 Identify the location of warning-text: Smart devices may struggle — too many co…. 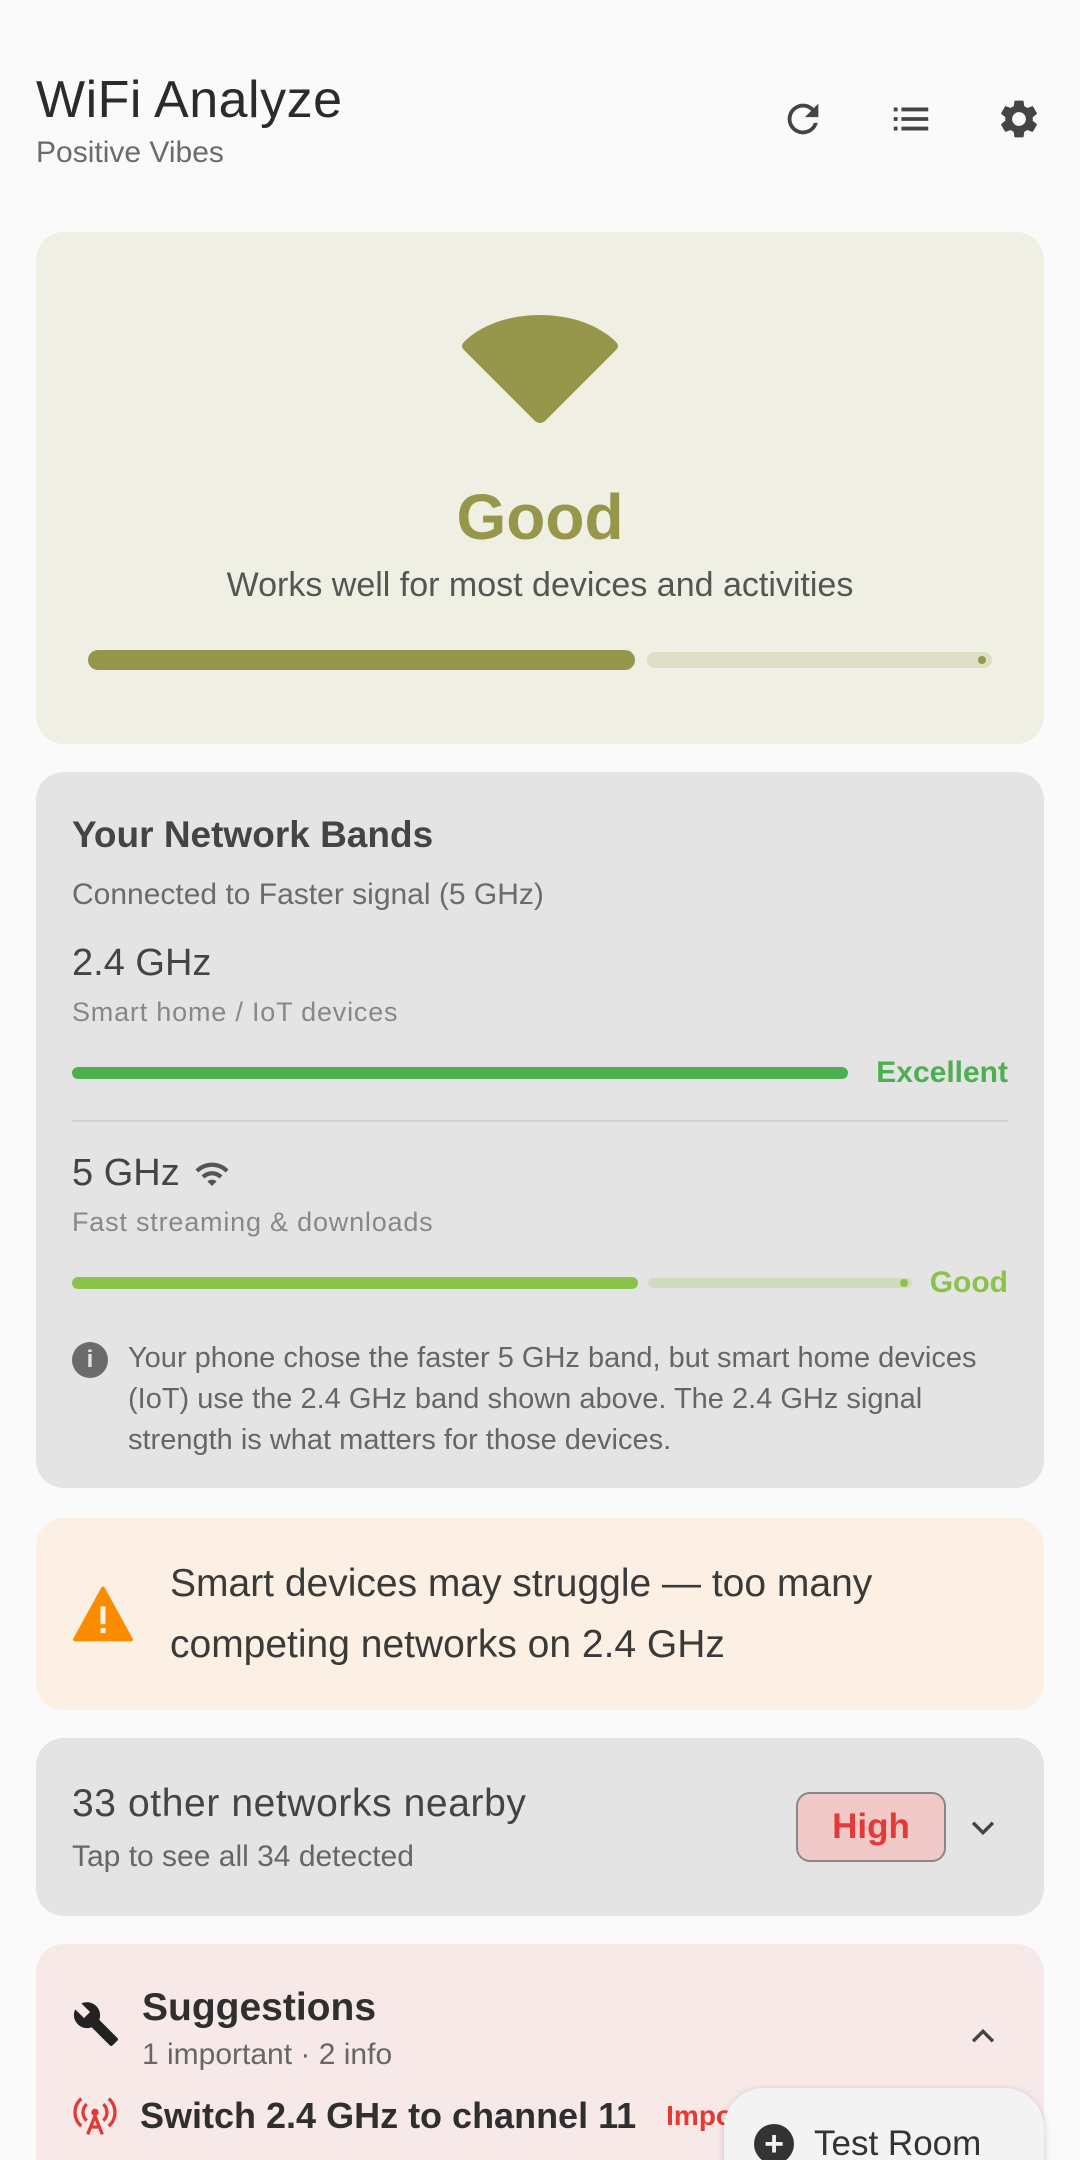
(521, 1614).